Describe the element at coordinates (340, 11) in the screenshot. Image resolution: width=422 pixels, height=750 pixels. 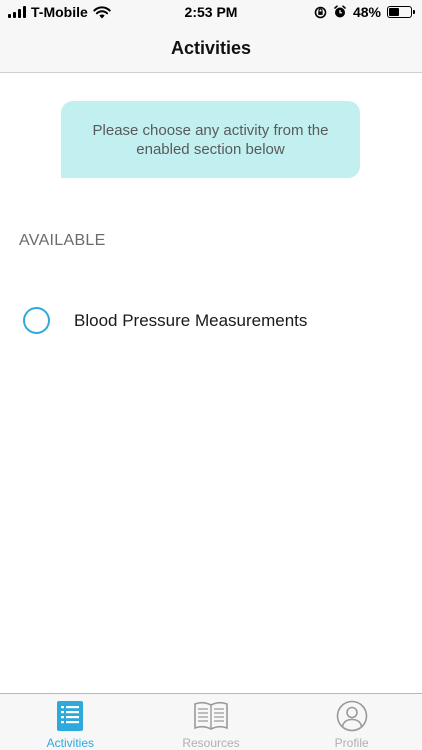
I see `alarm-icon` at that location.